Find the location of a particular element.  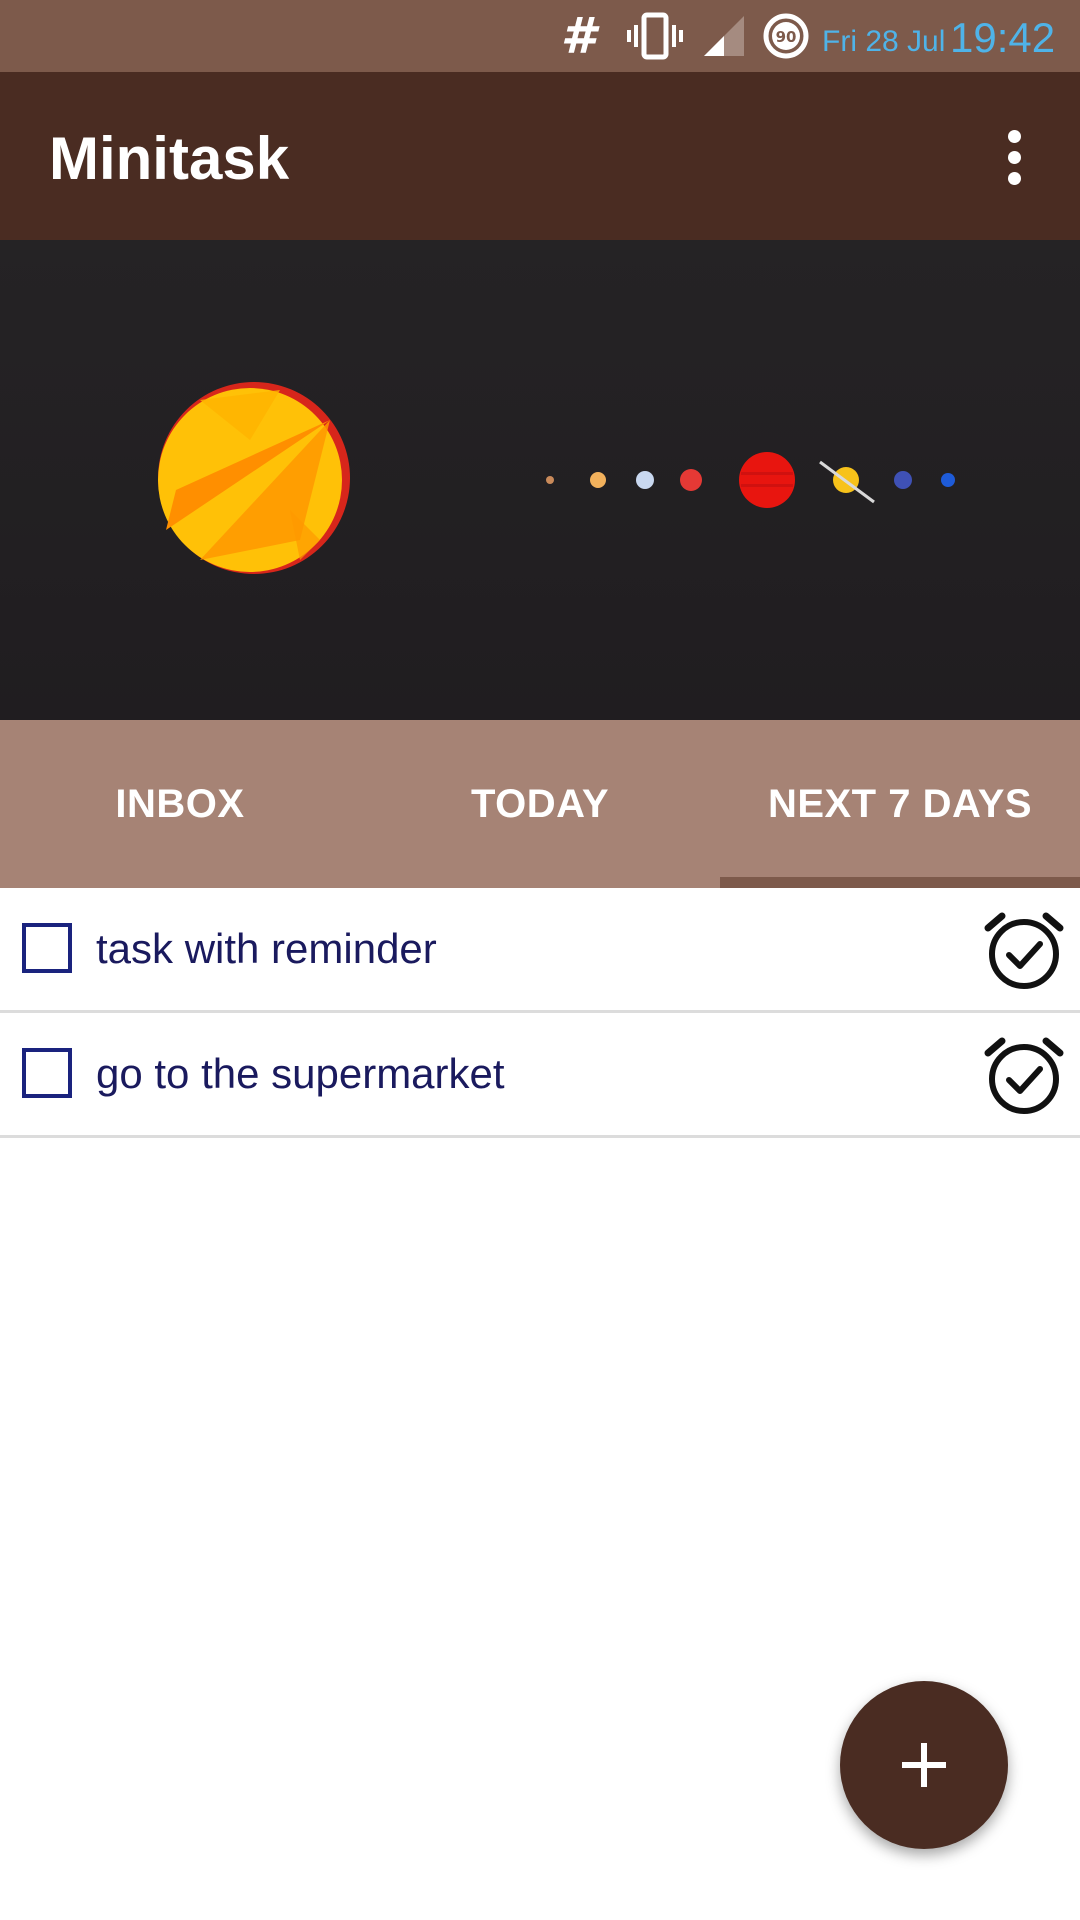

app-bar: Minitask is located at coordinates (540, 156).